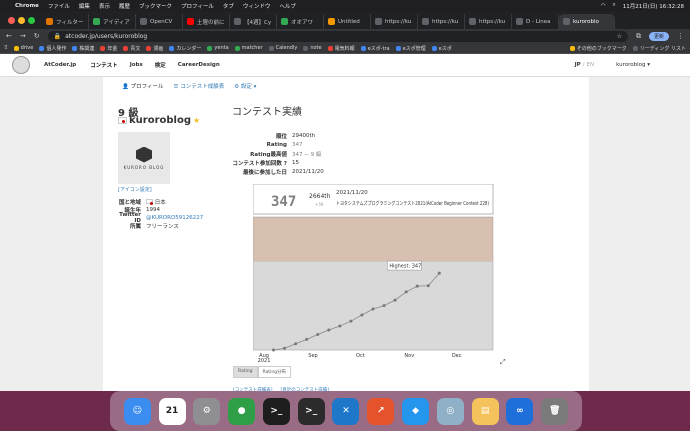 Image resolution: width=690 pixels, height=431 pixels. What do you see at coordinates (83, 48) in the screenshot?
I see `bookmark-item: 株関連` at bounding box center [83, 48].